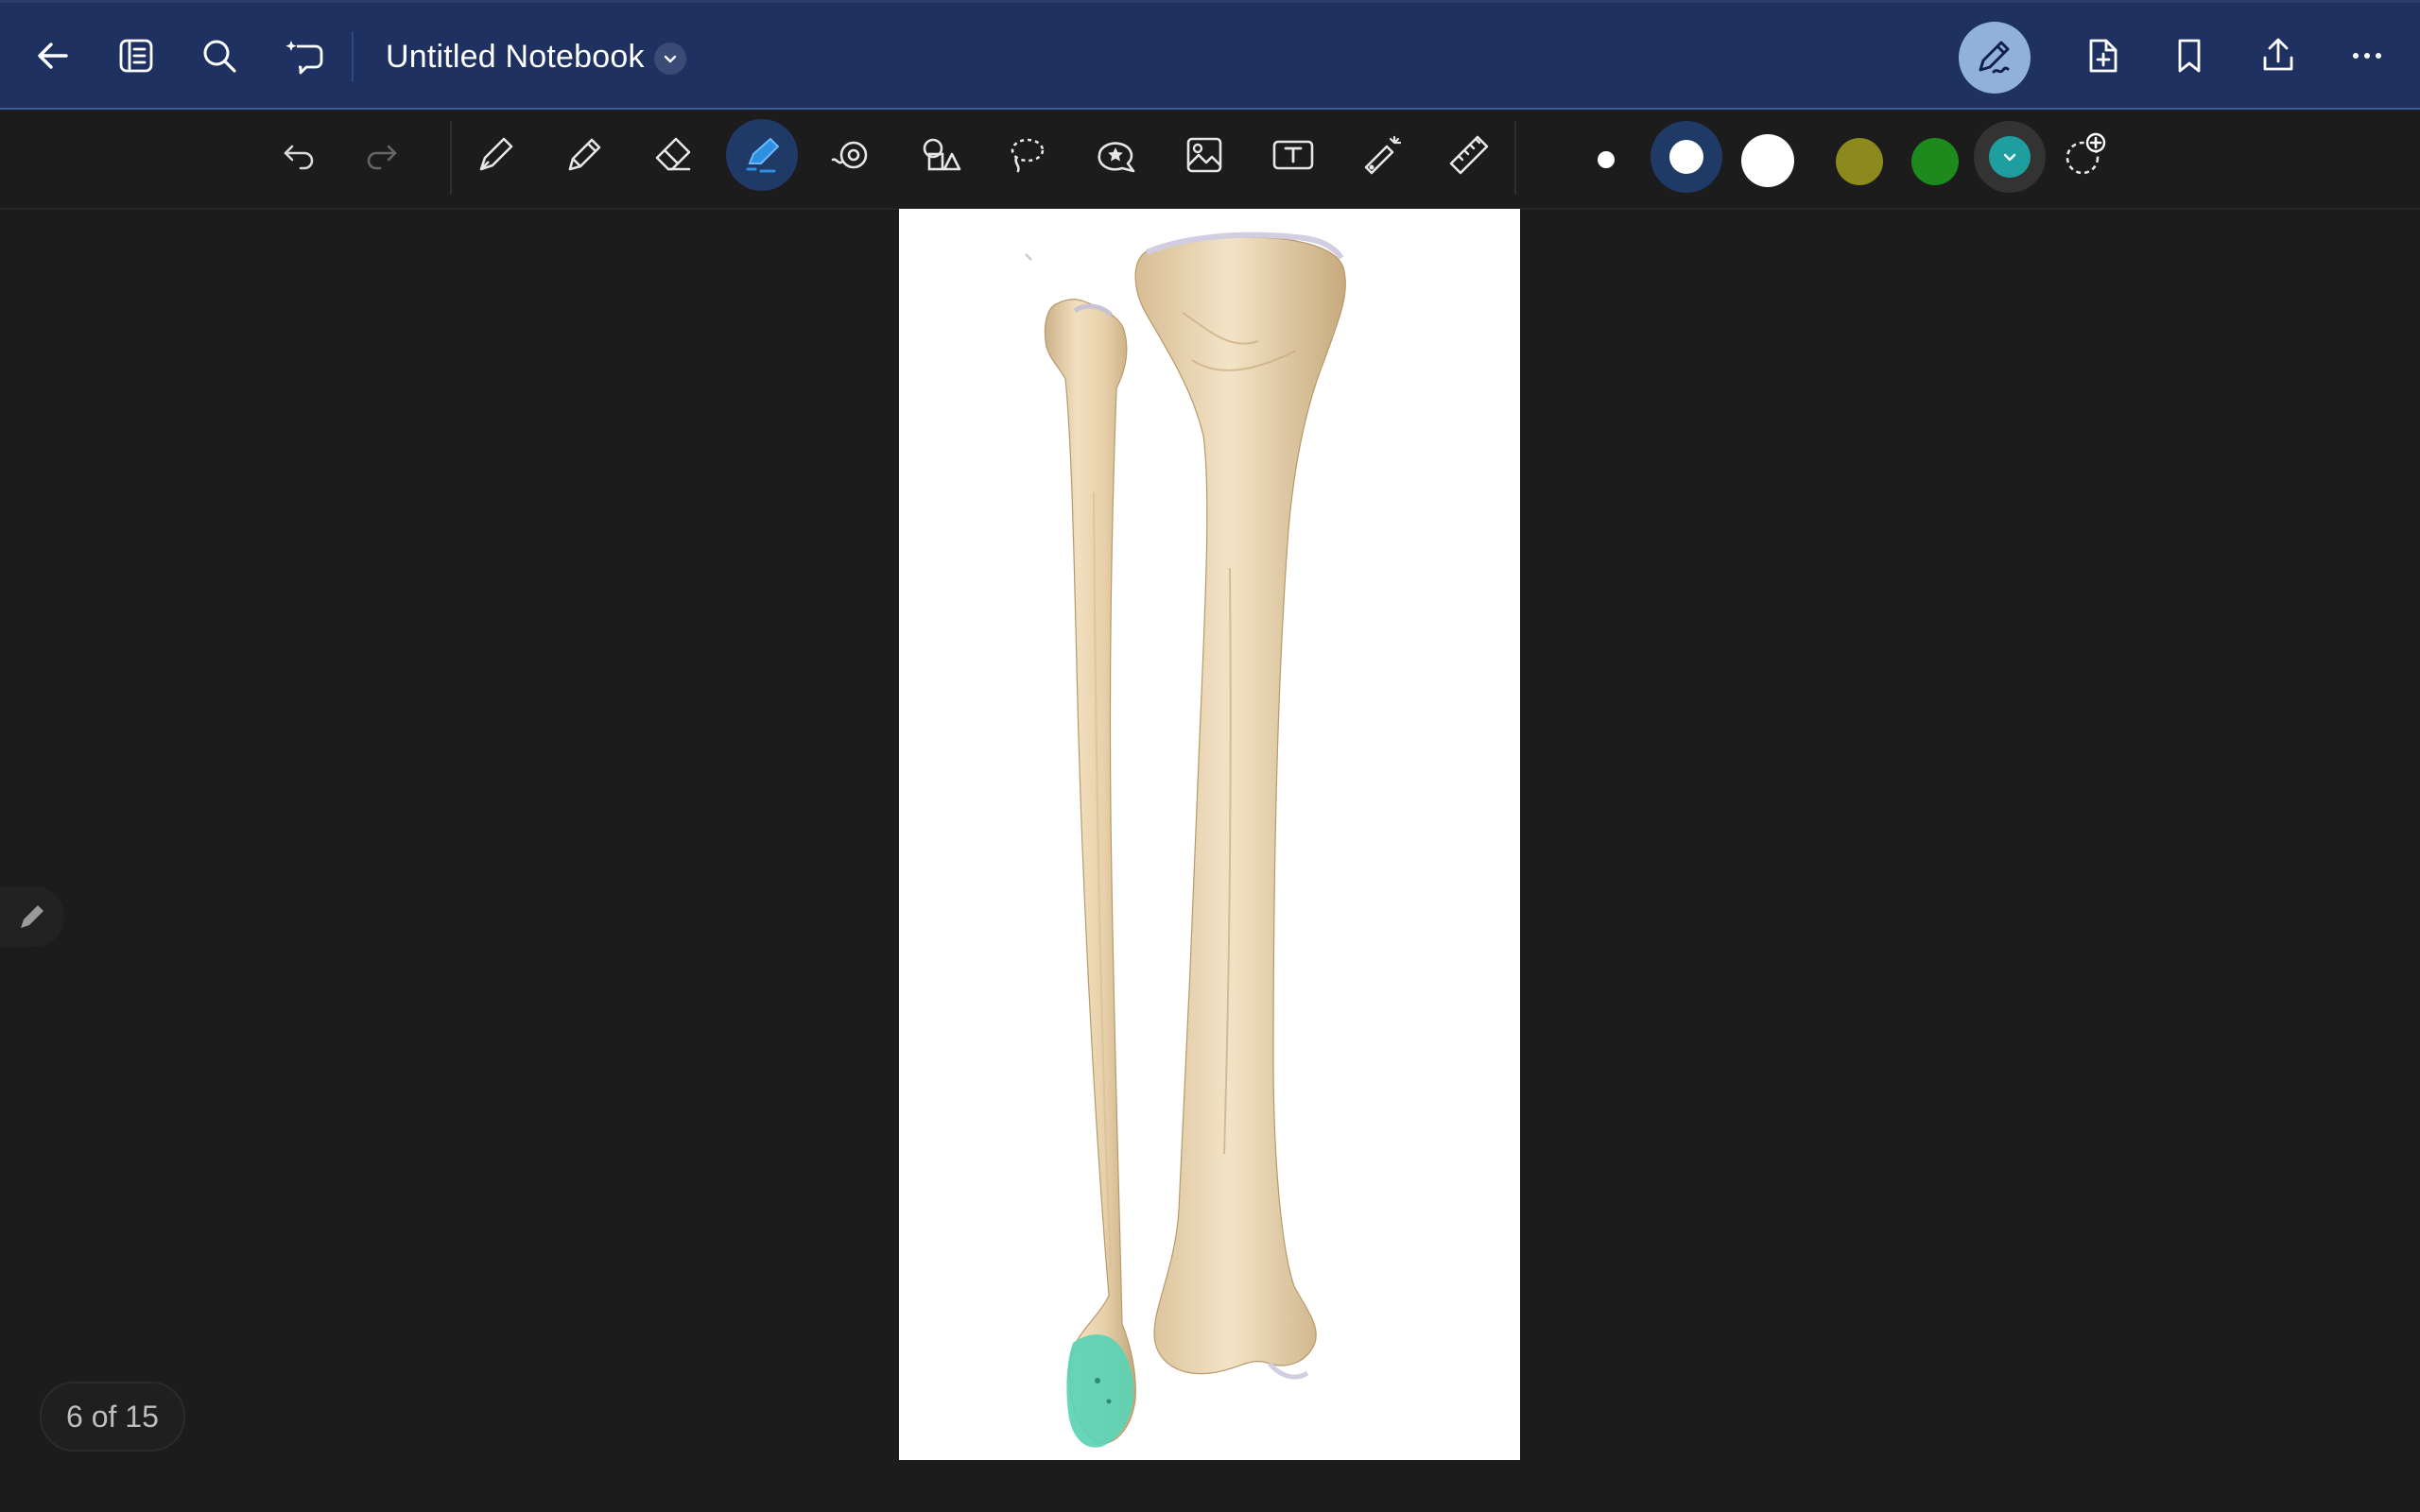 Image resolution: width=2420 pixels, height=1512 pixels. Describe the element at coordinates (940, 155) in the screenshot. I see `shapes-icon` at that location.